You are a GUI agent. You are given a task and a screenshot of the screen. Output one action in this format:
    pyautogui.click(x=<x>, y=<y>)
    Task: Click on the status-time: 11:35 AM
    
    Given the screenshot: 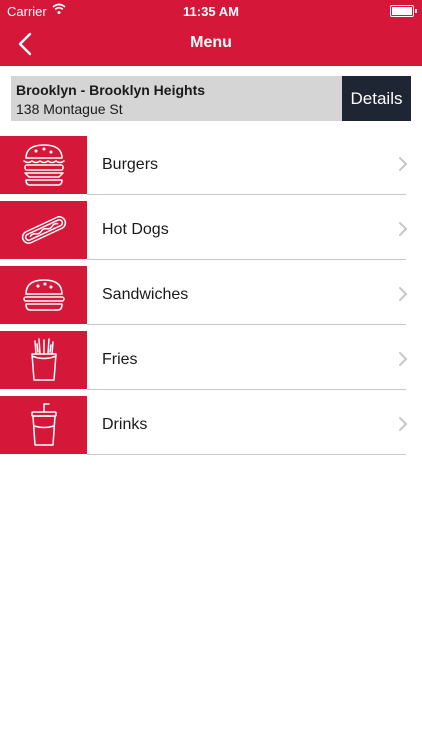 What is the action you would take?
    pyautogui.click(x=211, y=11)
    